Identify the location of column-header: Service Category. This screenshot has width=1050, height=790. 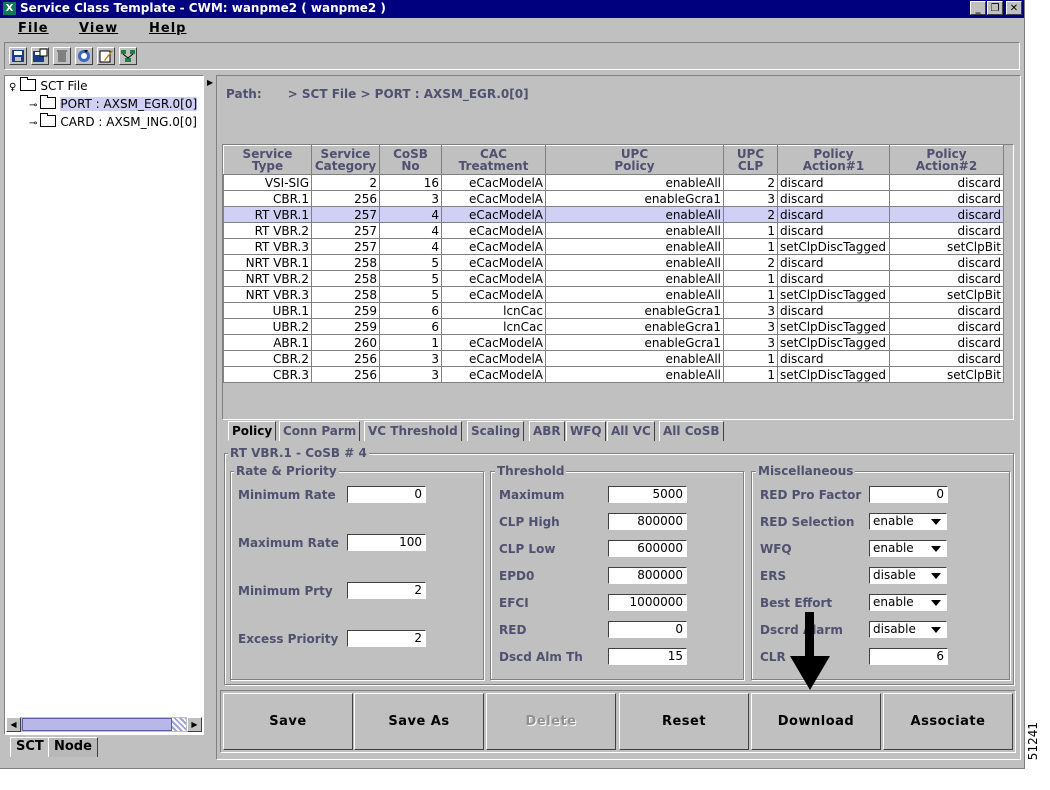
(345, 160).